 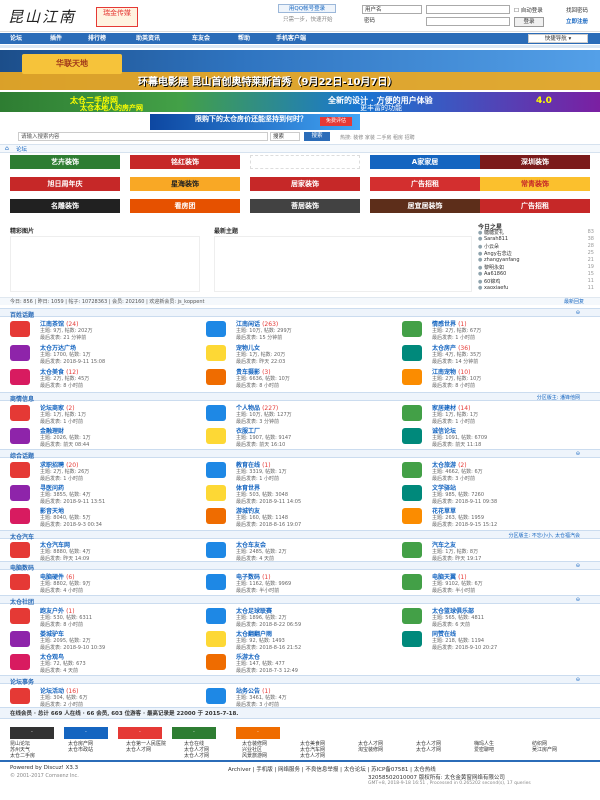 I want to click on forum-item: 个人物品 (227) 主题: 10万, 帖数: 127万 最后发表: 3 分钟前, so click(x=301, y=415).